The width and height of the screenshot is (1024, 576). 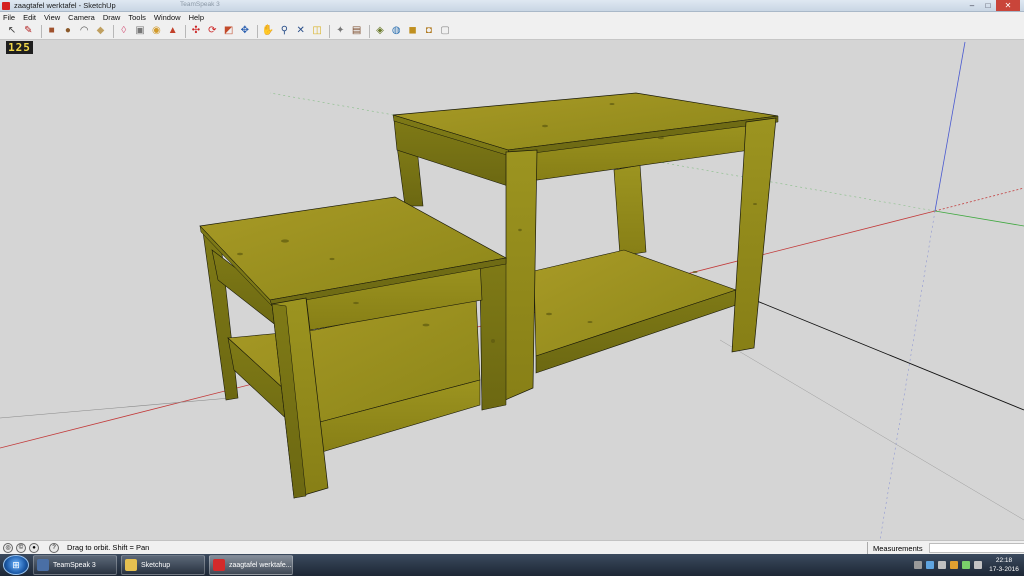 I want to click on status-hint: Drag to orbit. Shift = Pan, so click(x=108, y=547).